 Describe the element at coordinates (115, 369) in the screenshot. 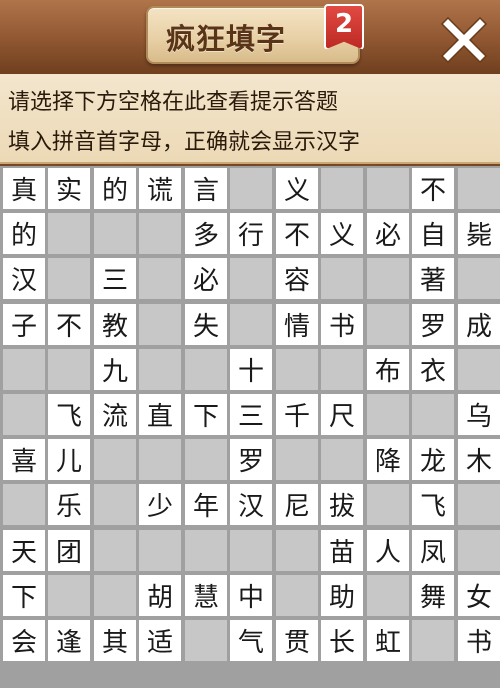

I see `grid-cell: 九` at that location.